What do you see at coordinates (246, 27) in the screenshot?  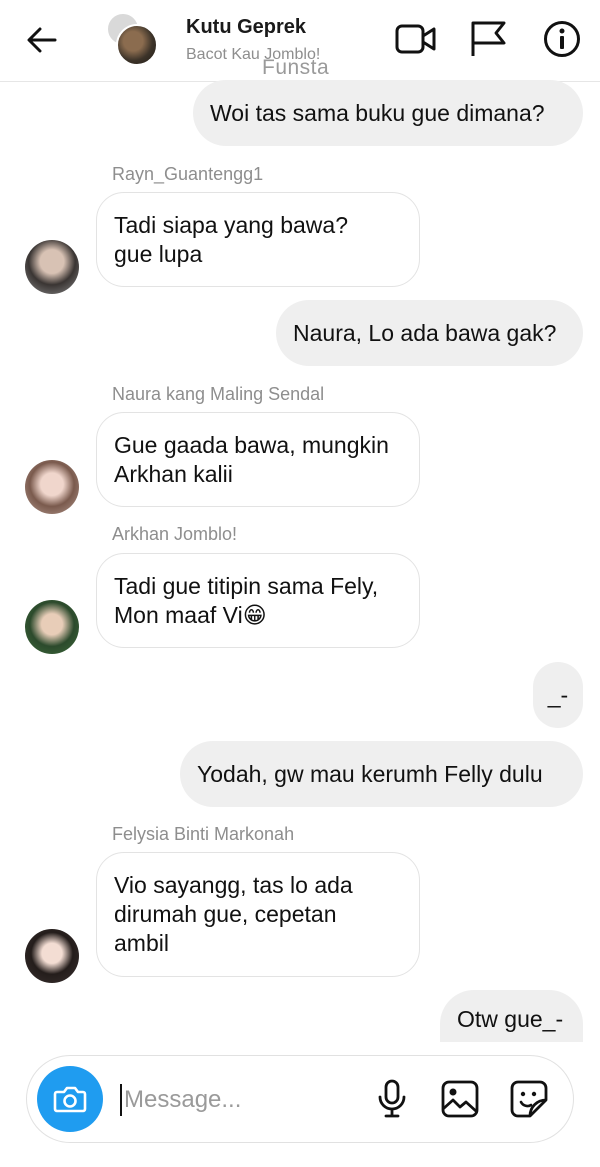 I see `chat-title: Kutu Geprek` at bounding box center [246, 27].